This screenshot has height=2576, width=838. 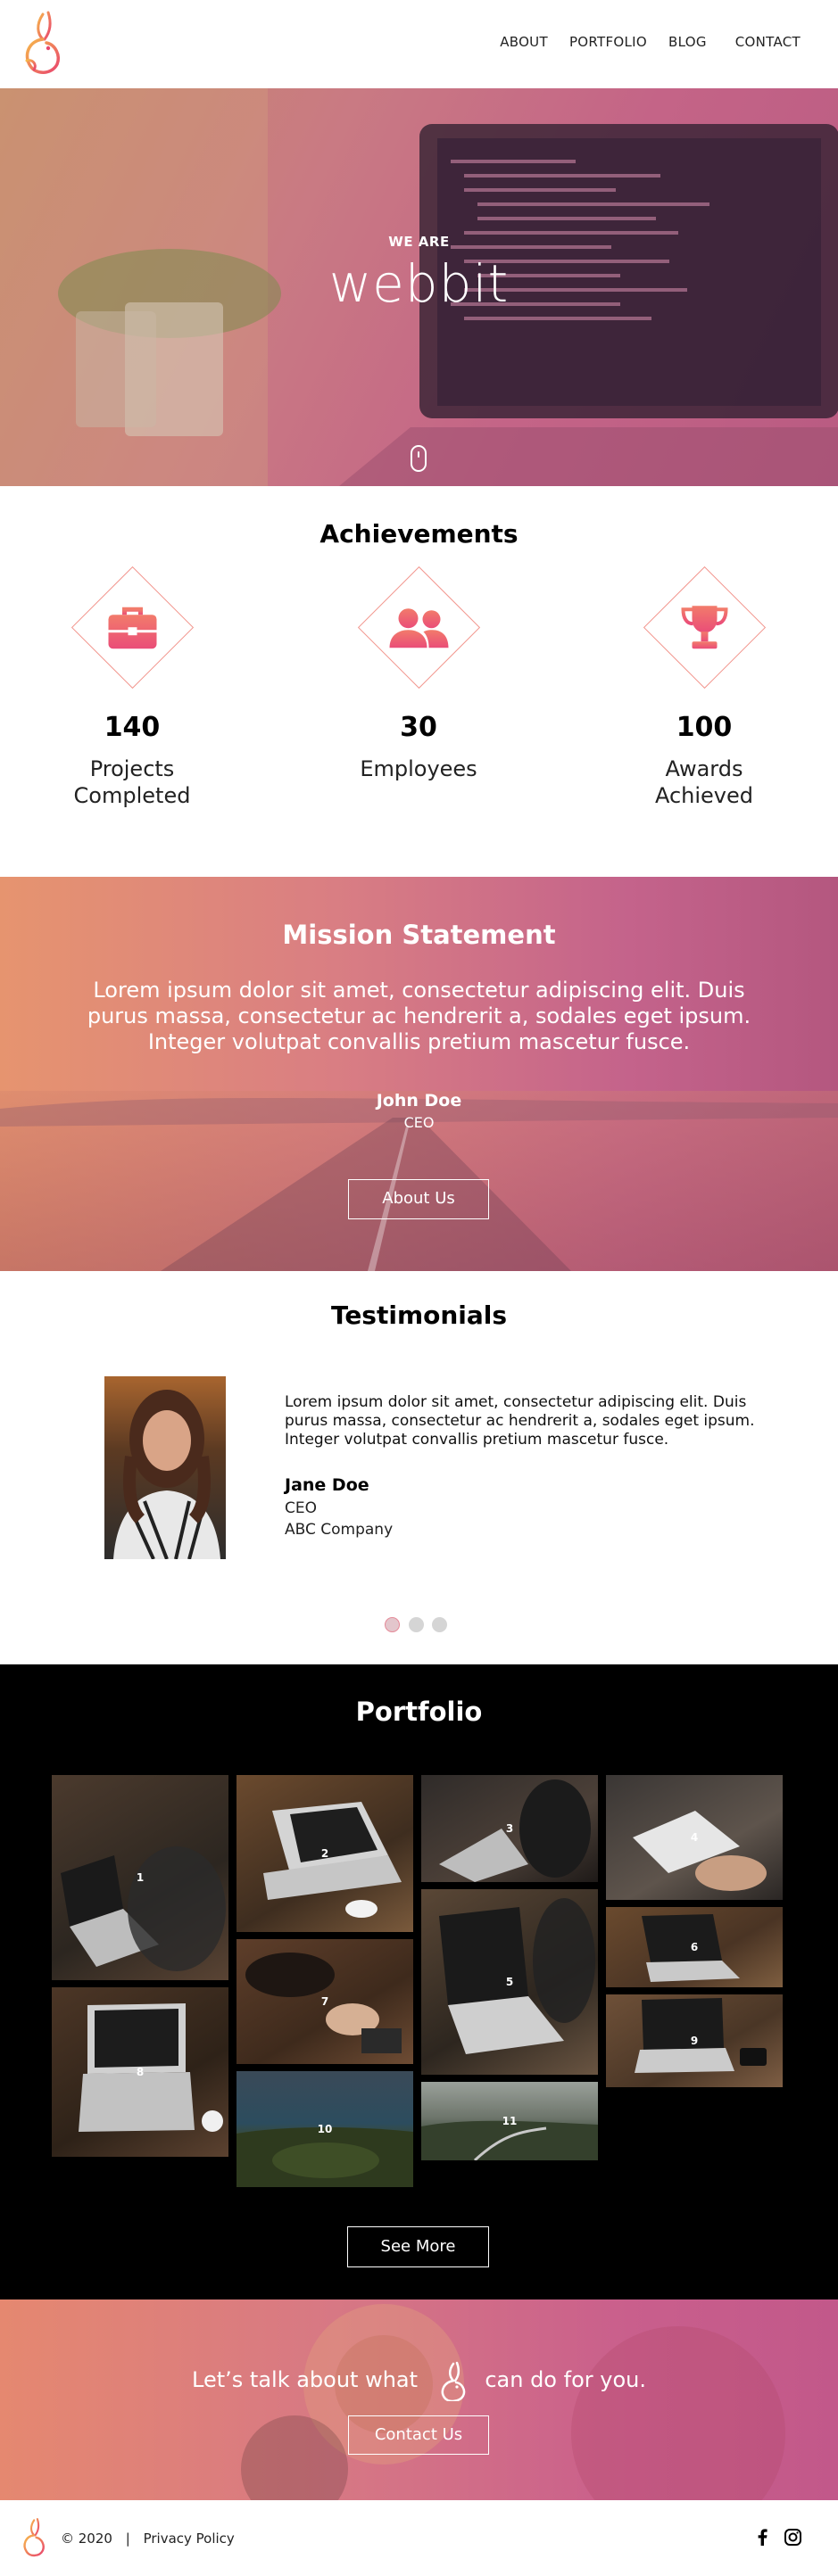 I want to click on achievement-awards: 100 Awards Achieved, so click(x=704, y=687).